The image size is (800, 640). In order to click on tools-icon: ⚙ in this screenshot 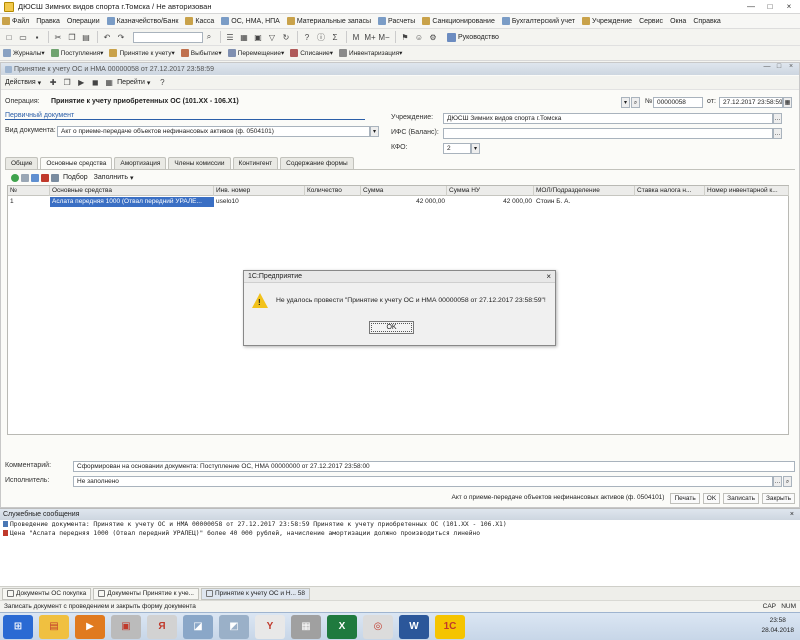, I will do `click(433, 37)`.